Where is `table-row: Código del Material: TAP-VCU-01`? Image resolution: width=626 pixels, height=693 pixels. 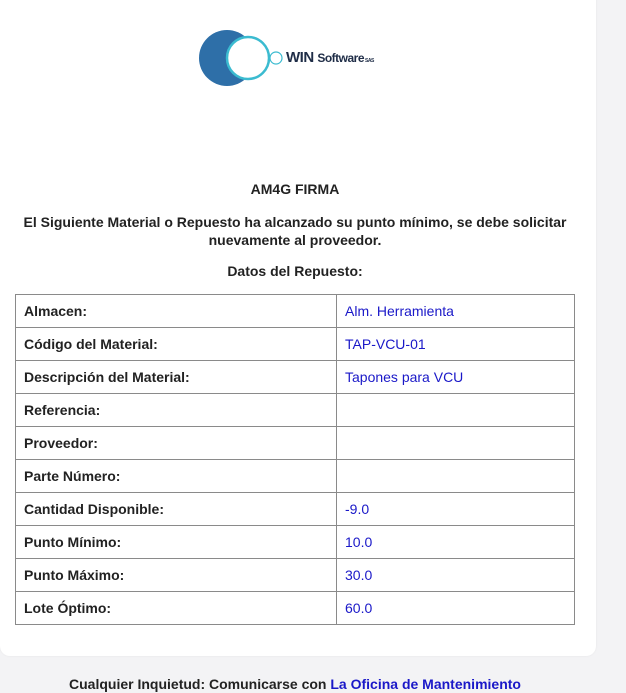
table-row: Código del Material: TAP-VCU-01 is located at coordinates (295, 344).